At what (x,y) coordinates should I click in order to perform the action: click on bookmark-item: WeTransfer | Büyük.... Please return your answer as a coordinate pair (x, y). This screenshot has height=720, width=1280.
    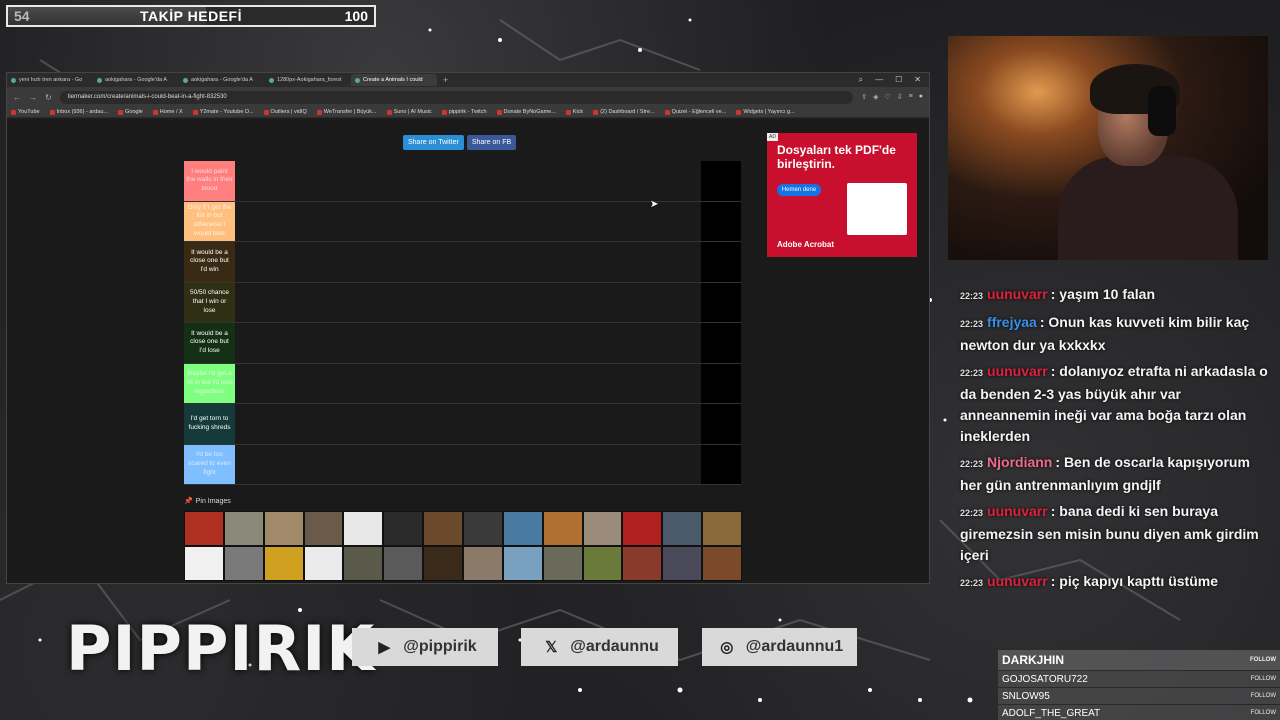
    Looking at the image, I should click on (346, 112).